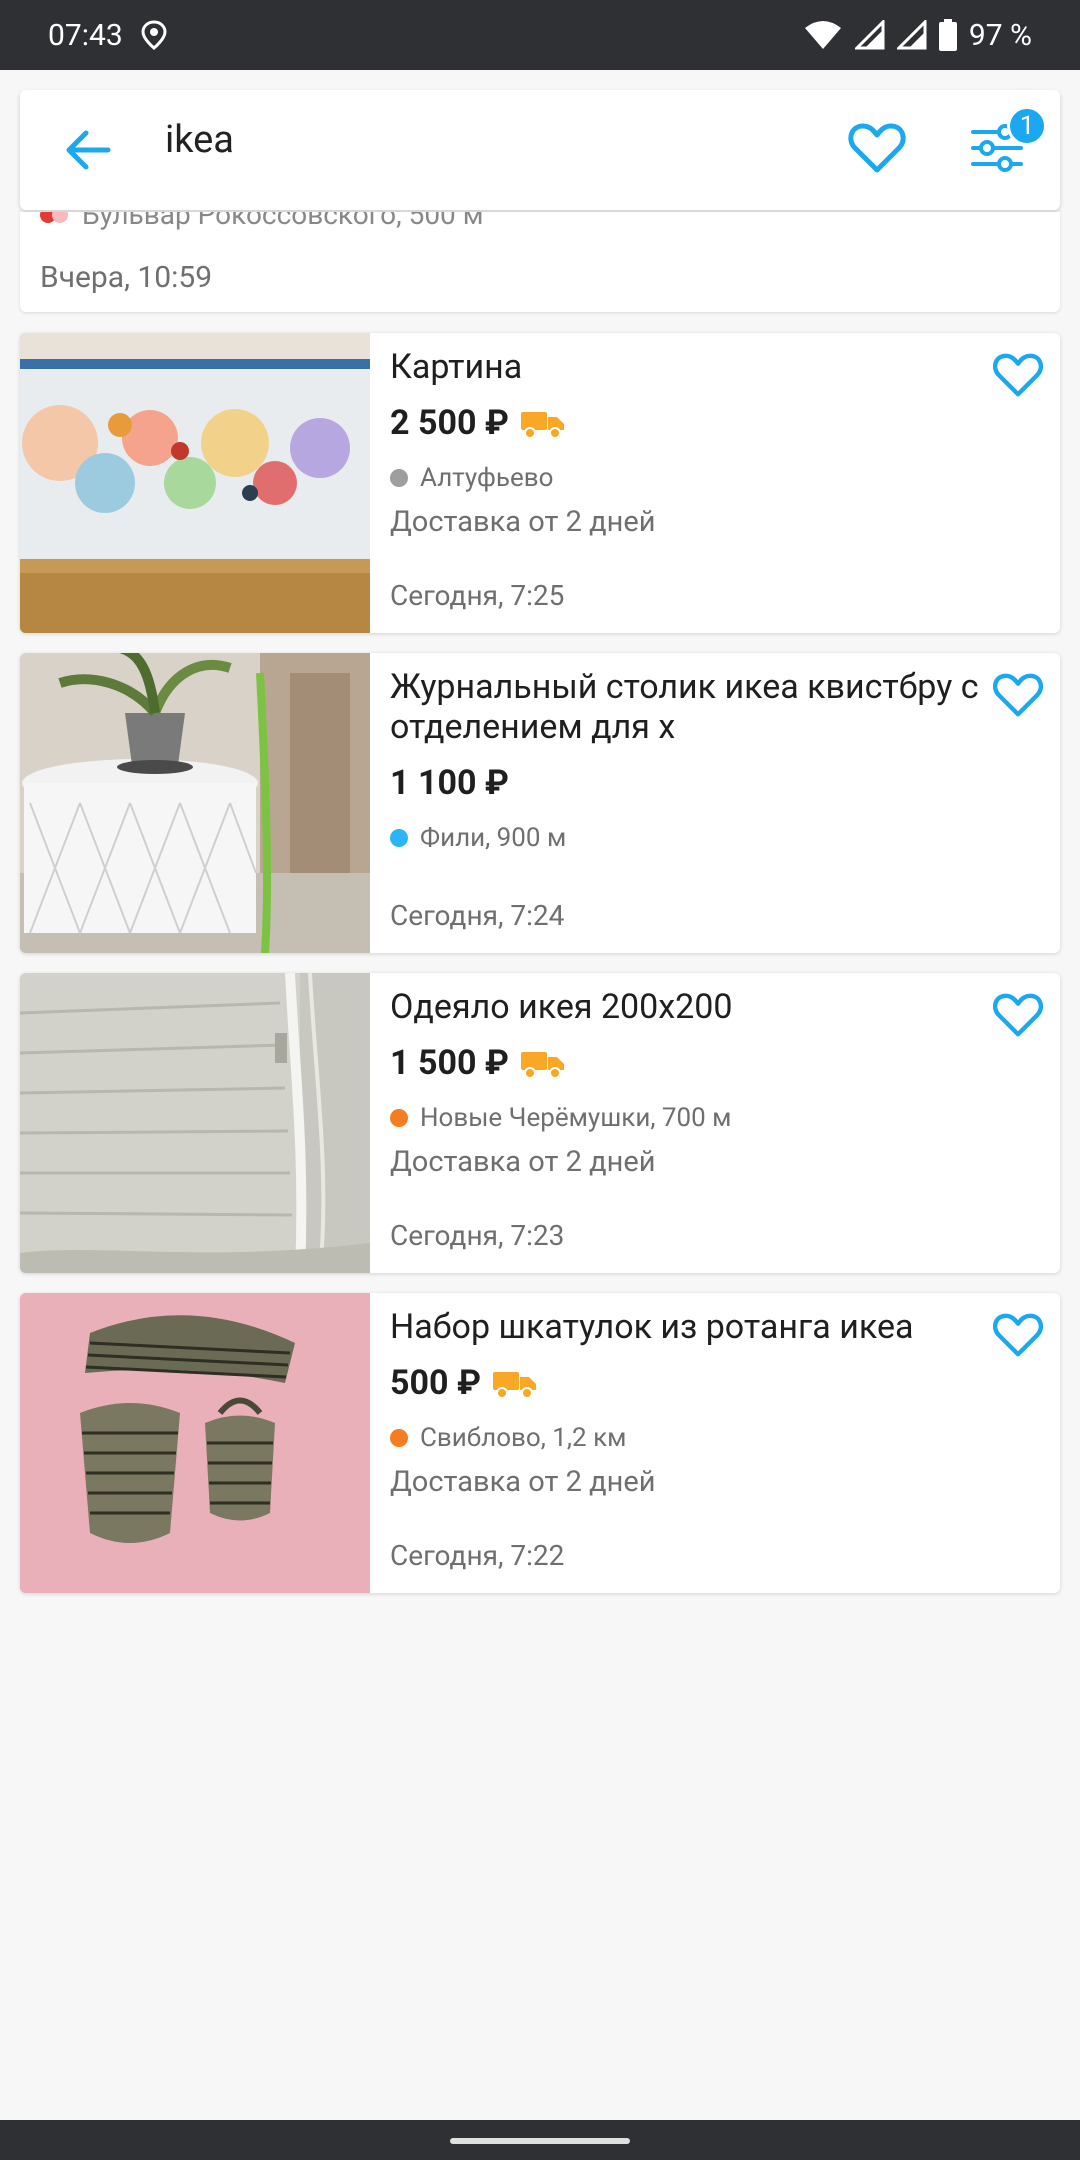 The height and width of the screenshot is (2160, 1080). What do you see at coordinates (195, 1123) in the screenshot?
I see `listing-photo-blanket` at bounding box center [195, 1123].